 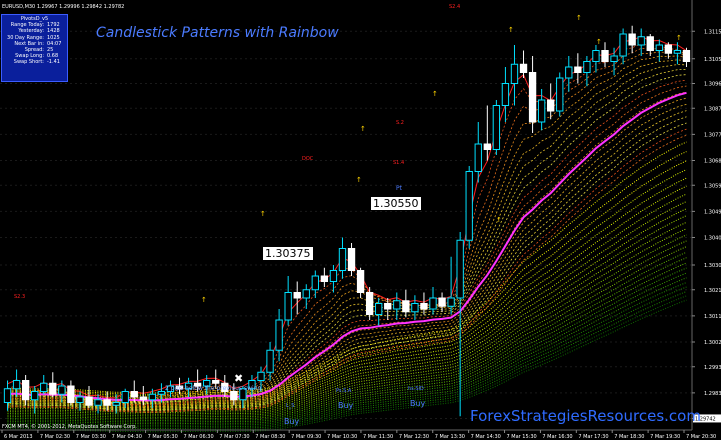 I want to click on price-tick-label: 1.30775, so click(x=712, y=135).